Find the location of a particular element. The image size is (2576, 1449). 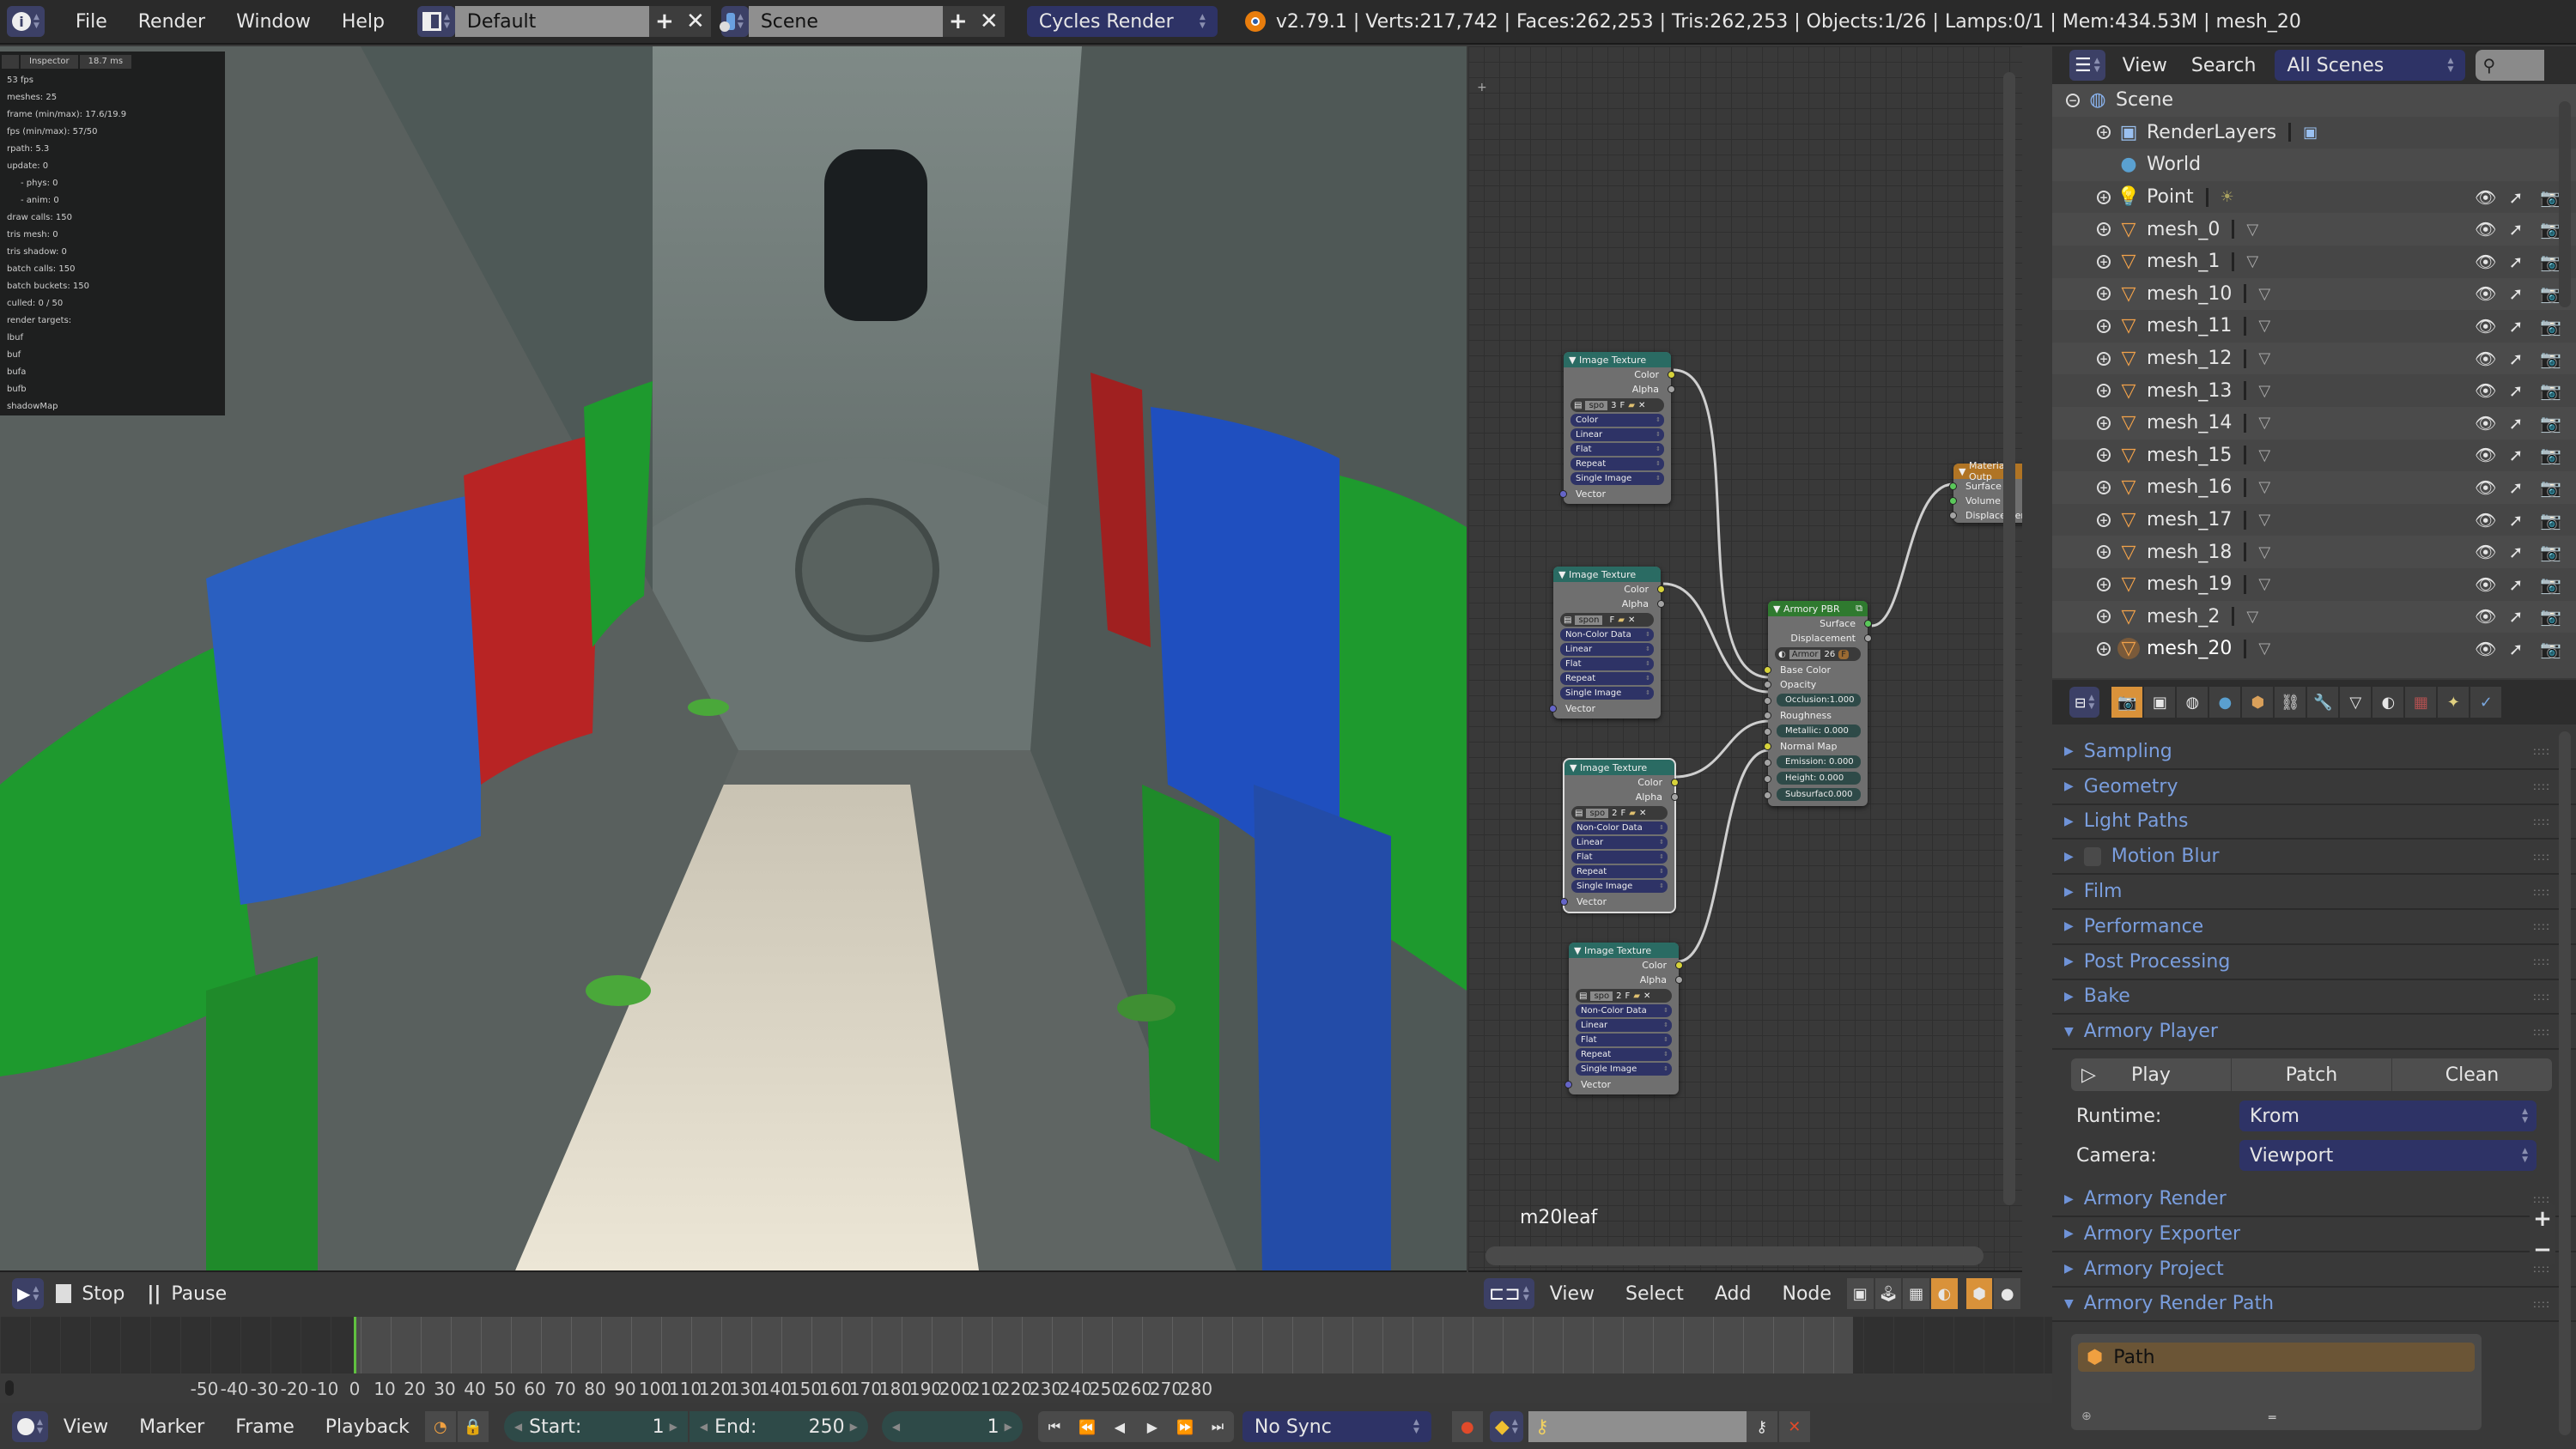

scene-selector: ▲ ▼ is located at coordinates (734, 21).